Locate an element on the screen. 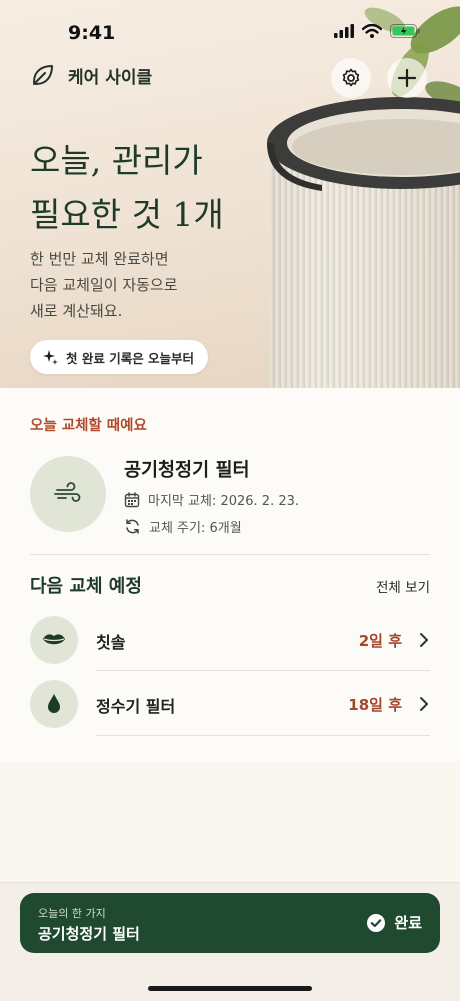 This screenshot has width=460, height=1001. brand-name: 케어 사이클 is located at coordinates (110, 77).